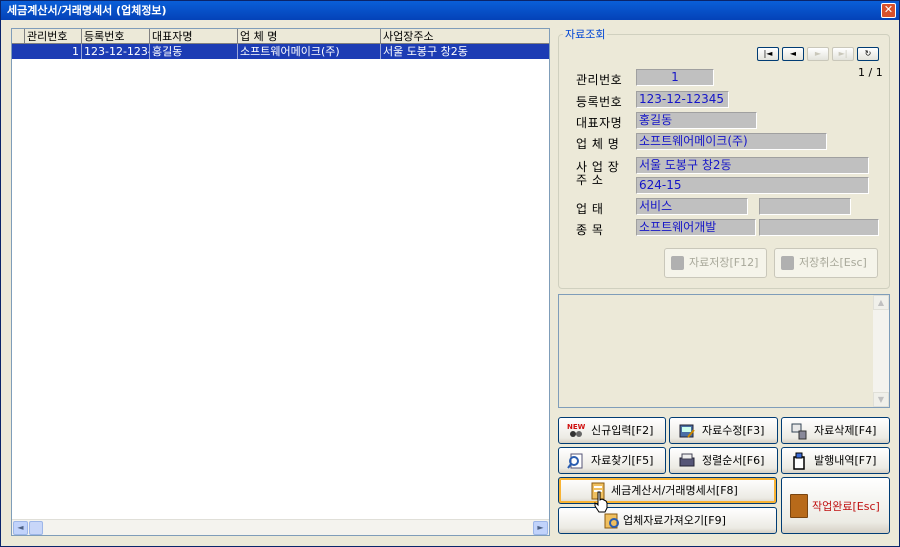 The height and width of the screenshot is (547, 900). I want to click on sort-icon, so click(687, 460).